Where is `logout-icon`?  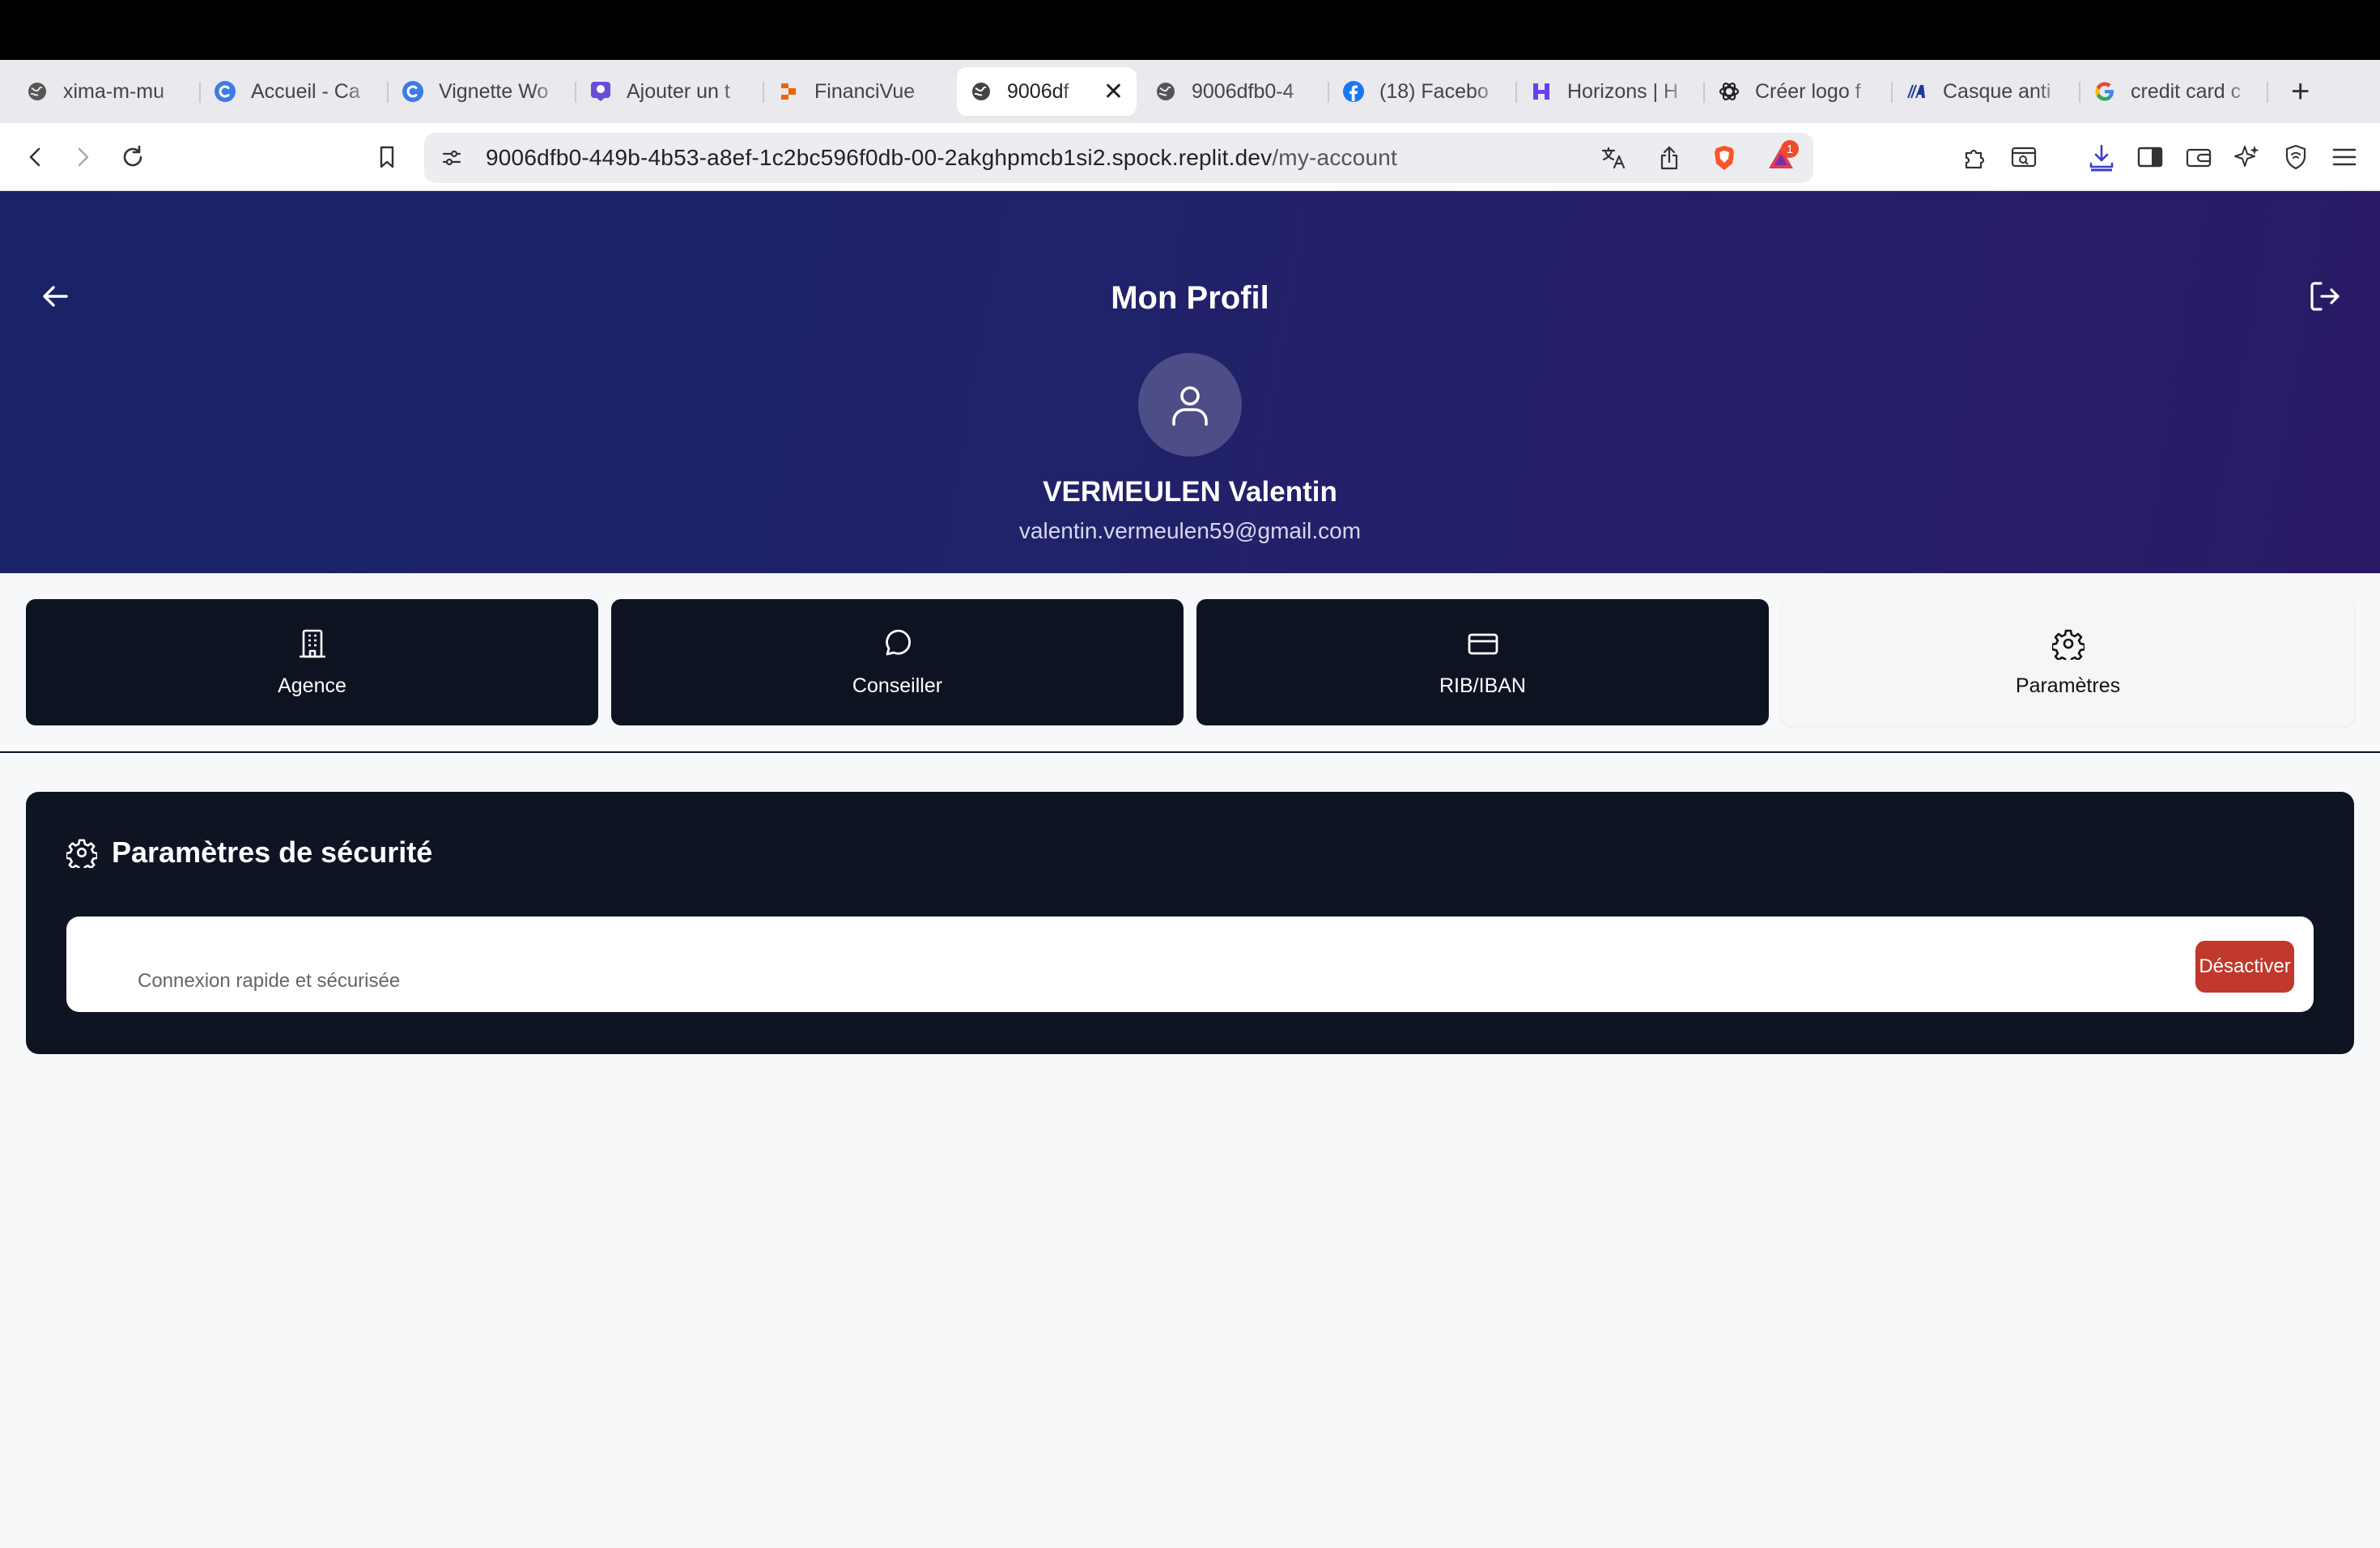
logout-icon is located at coordinates (2325, 296).